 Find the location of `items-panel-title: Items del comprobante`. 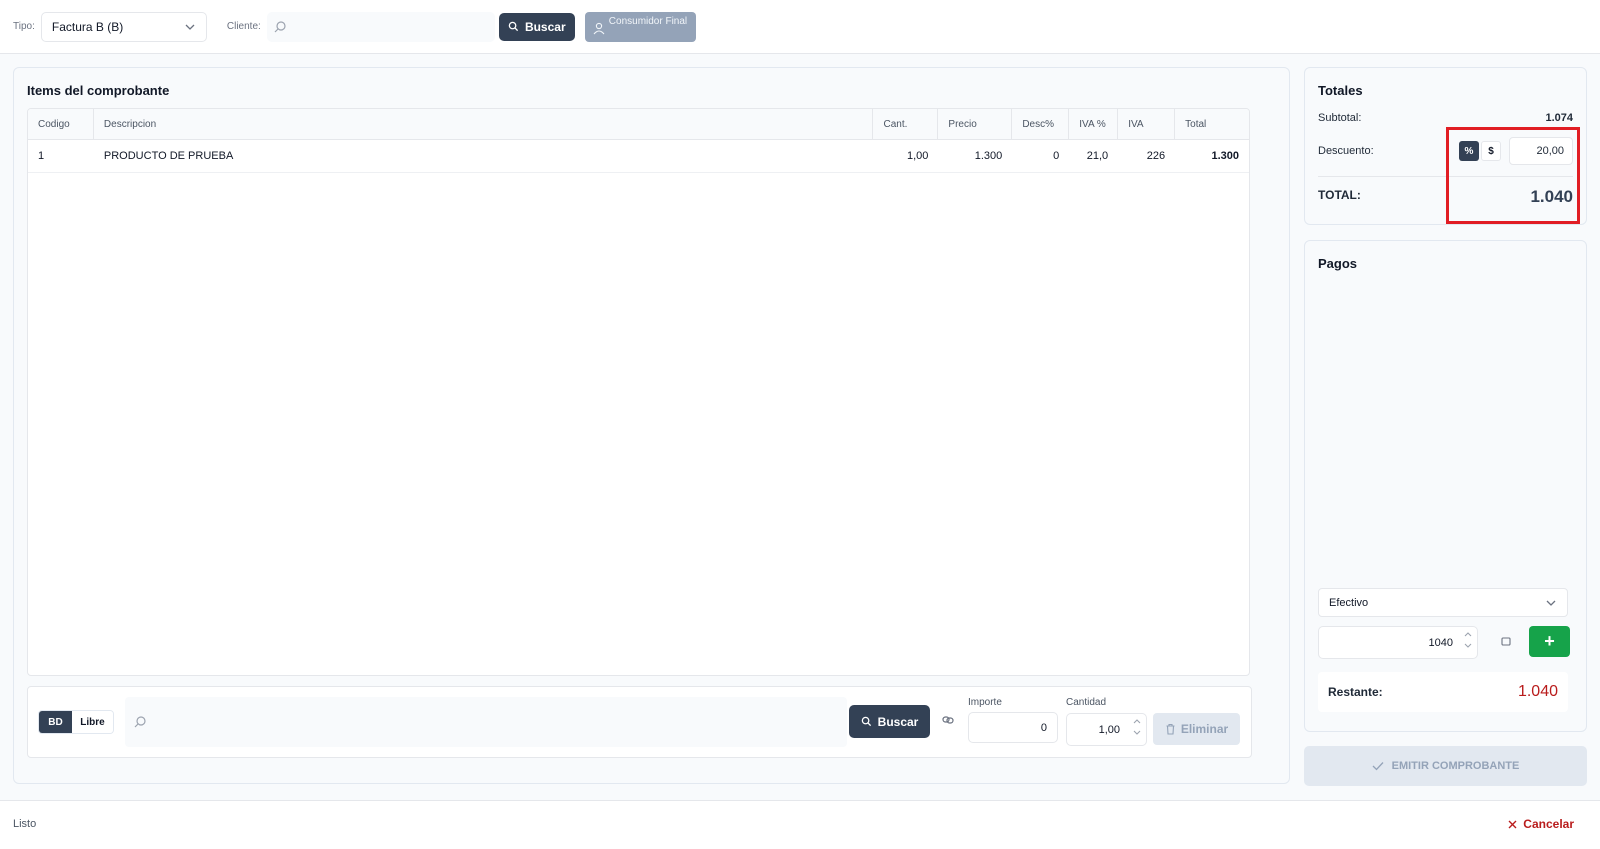

items-panel-title: Items del comprobante is located at coordinates (98, 90).